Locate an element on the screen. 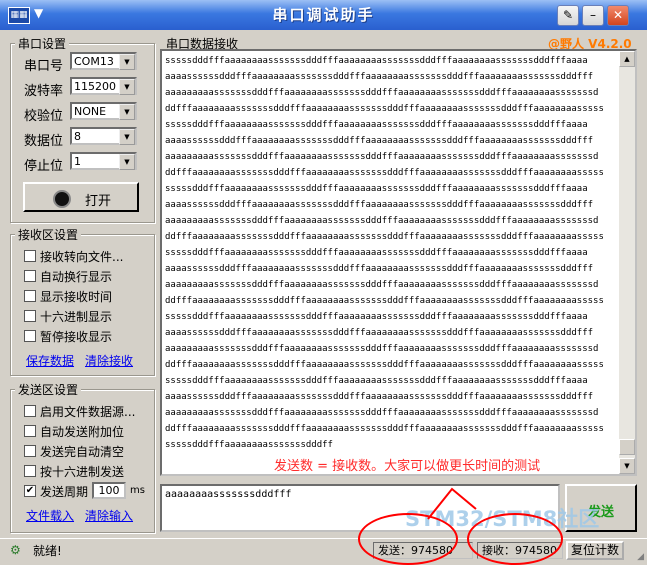 The image size is (647, 565). databits-select: 8 ▼ is located at coordinates (103, 136).